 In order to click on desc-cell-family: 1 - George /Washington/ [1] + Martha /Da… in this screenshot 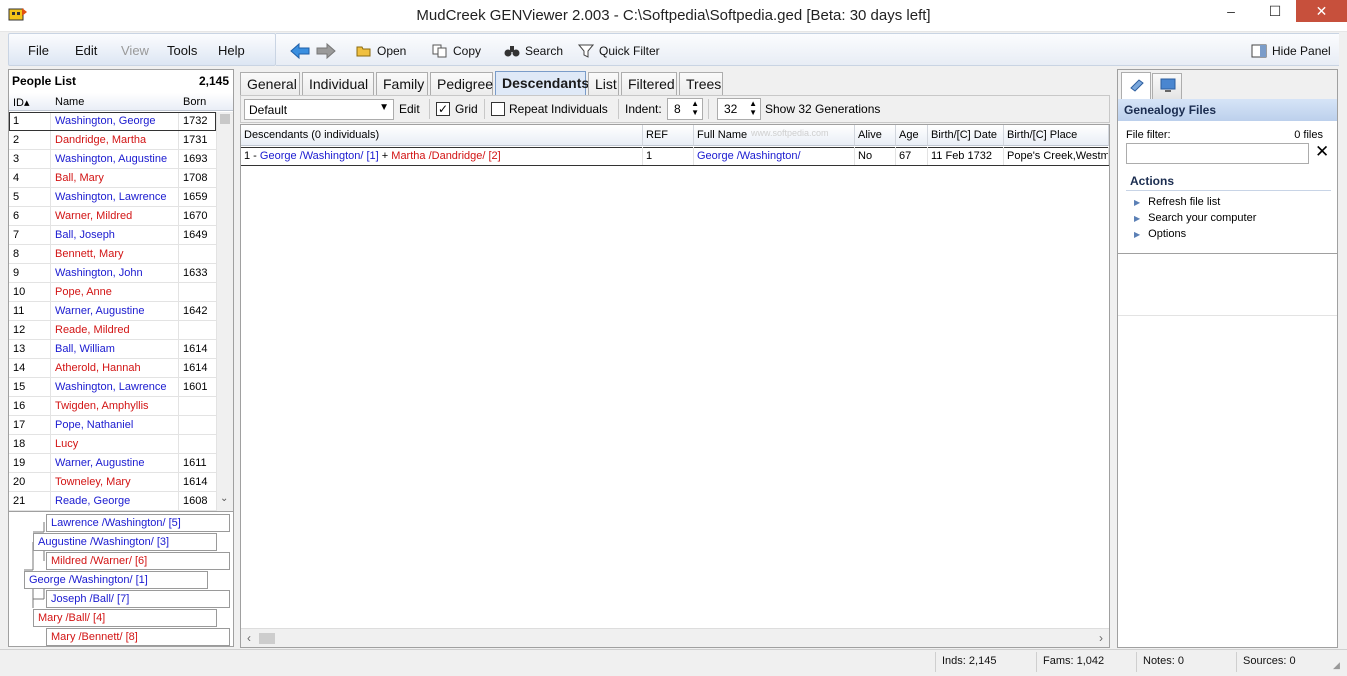, I will do `click(442, 156)`.